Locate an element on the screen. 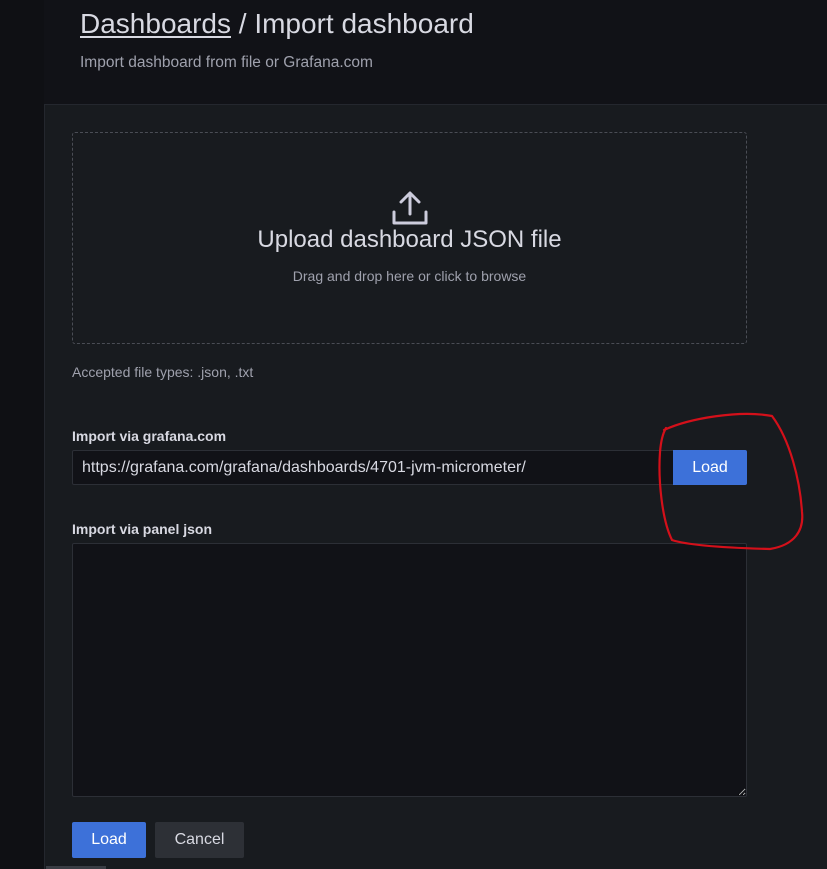 The image size is (827, 869). panel-json-label: Import via panel json is located at coordinates (142, 529).